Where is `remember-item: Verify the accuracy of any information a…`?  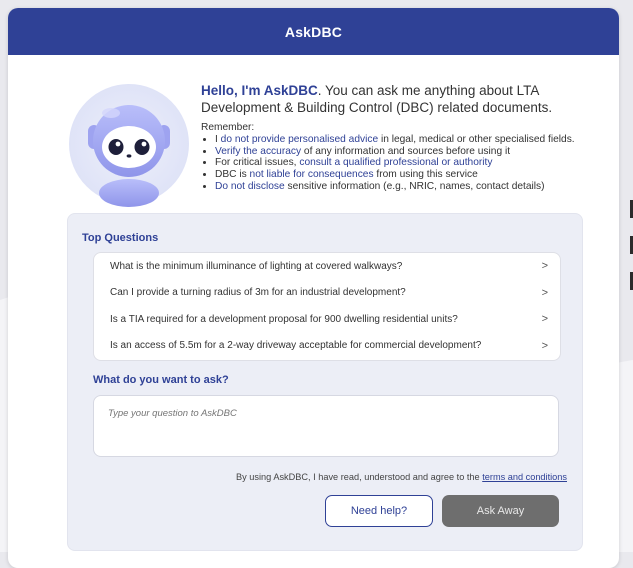 remember-item: Verify the accuracy of any information a… is located at coordinates (408, 152).